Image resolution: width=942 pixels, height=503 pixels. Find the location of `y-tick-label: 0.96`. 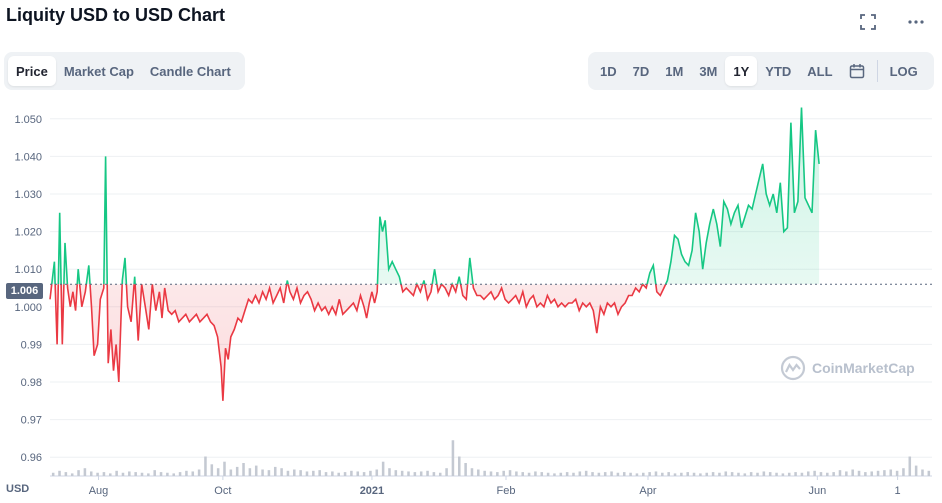

y-tick-label: 0.96 is located at coordinates (31, 458).